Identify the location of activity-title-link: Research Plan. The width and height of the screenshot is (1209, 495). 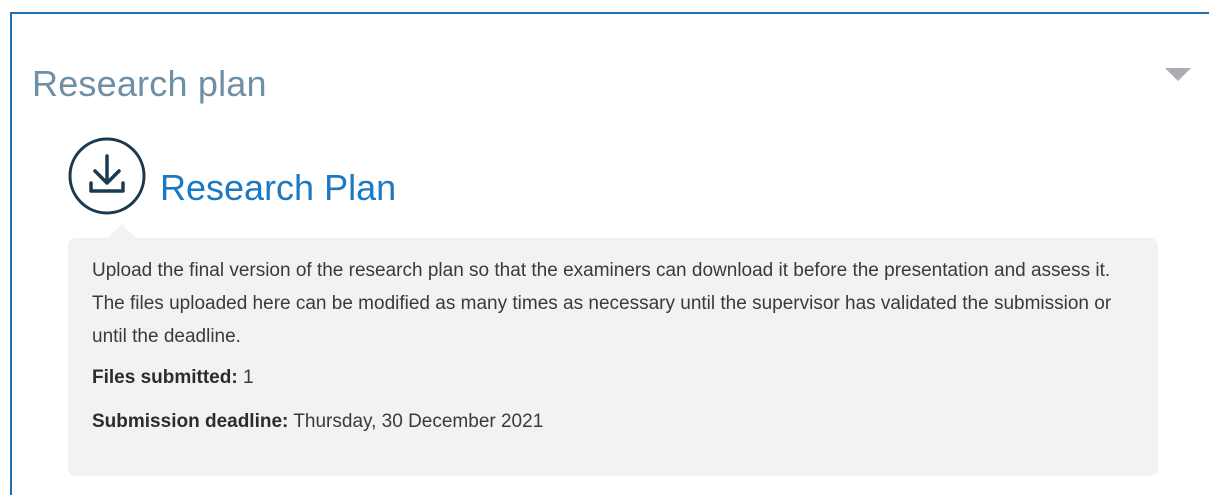
(278, 188).